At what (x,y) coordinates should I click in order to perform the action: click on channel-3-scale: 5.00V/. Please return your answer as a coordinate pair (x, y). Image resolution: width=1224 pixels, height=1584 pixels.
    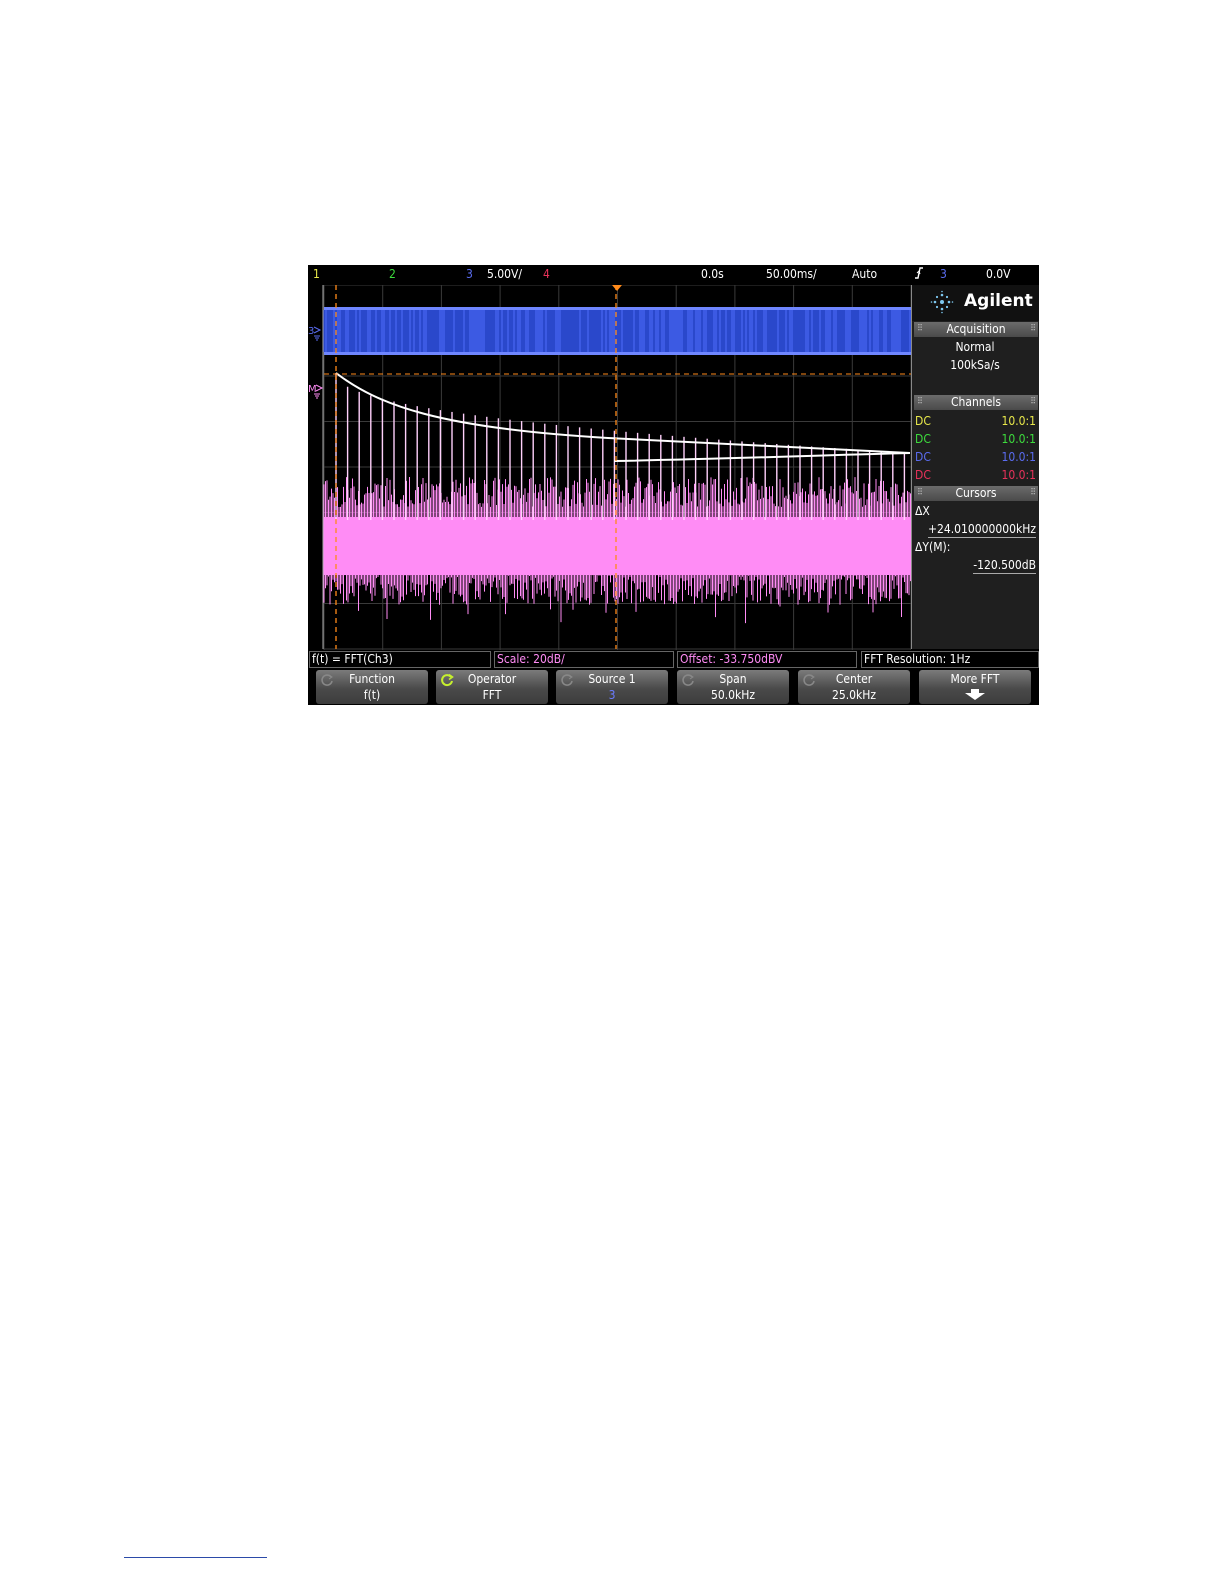
    Looking at the image, I should click on (505, 274).